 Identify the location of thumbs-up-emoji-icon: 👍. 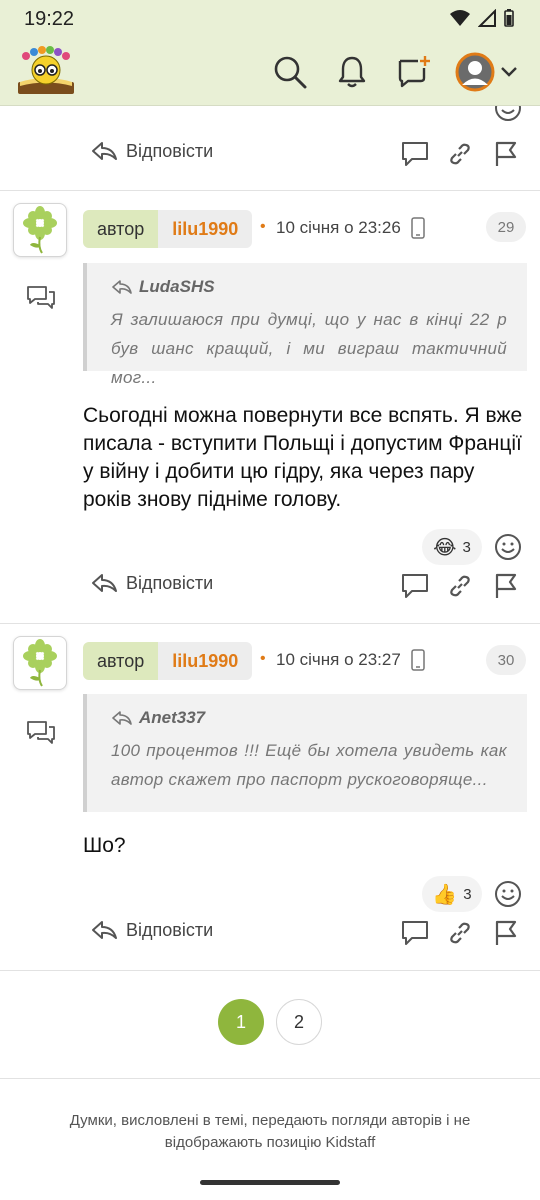
(445, 894).